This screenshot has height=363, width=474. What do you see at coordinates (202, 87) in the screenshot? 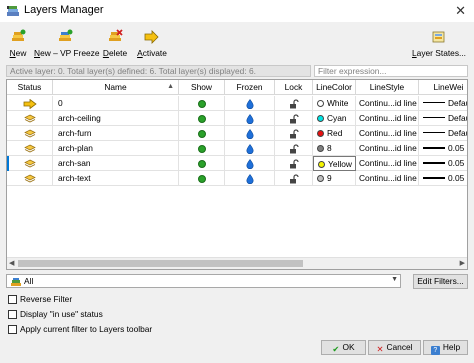
I see `column-header-show: Show` at bounding box center [202, 87].